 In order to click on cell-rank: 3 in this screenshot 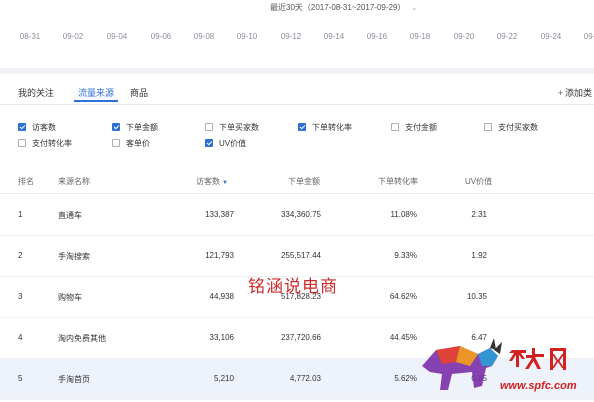, I will do `click(20, 296)`.